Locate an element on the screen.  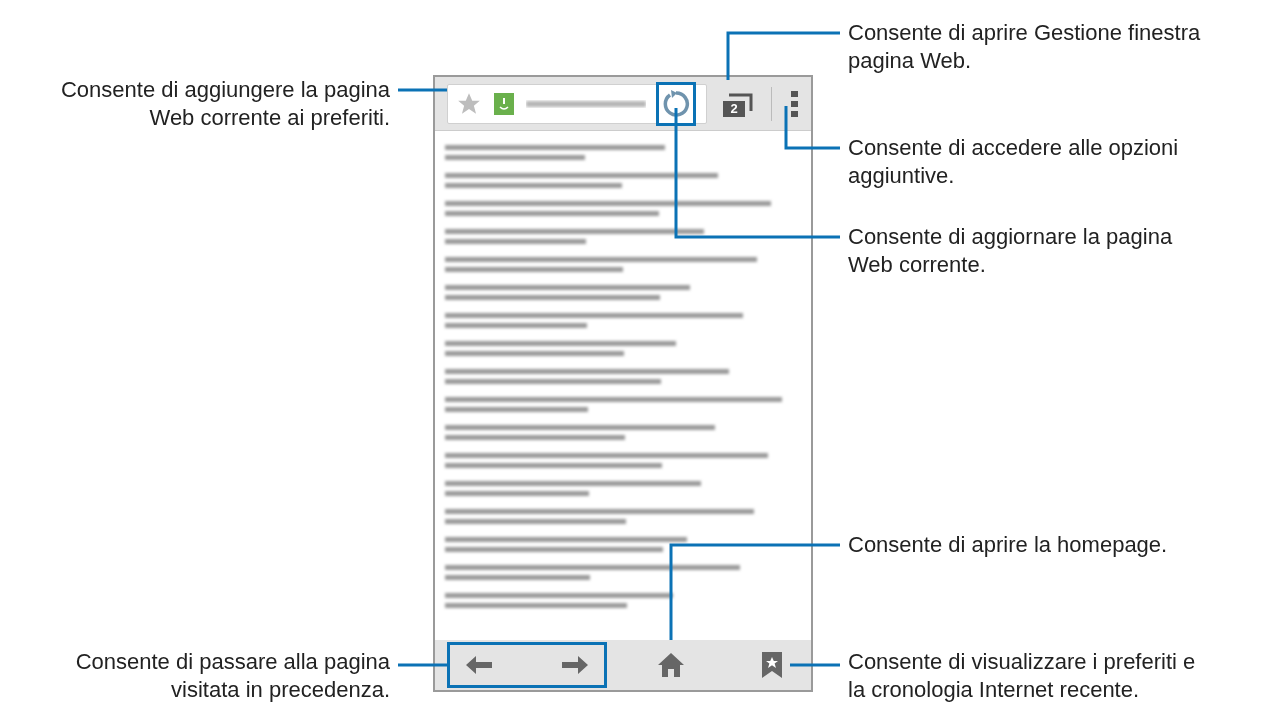
callout-text: Consente di aprire la homepage. is located at coordinates (1008, 545).